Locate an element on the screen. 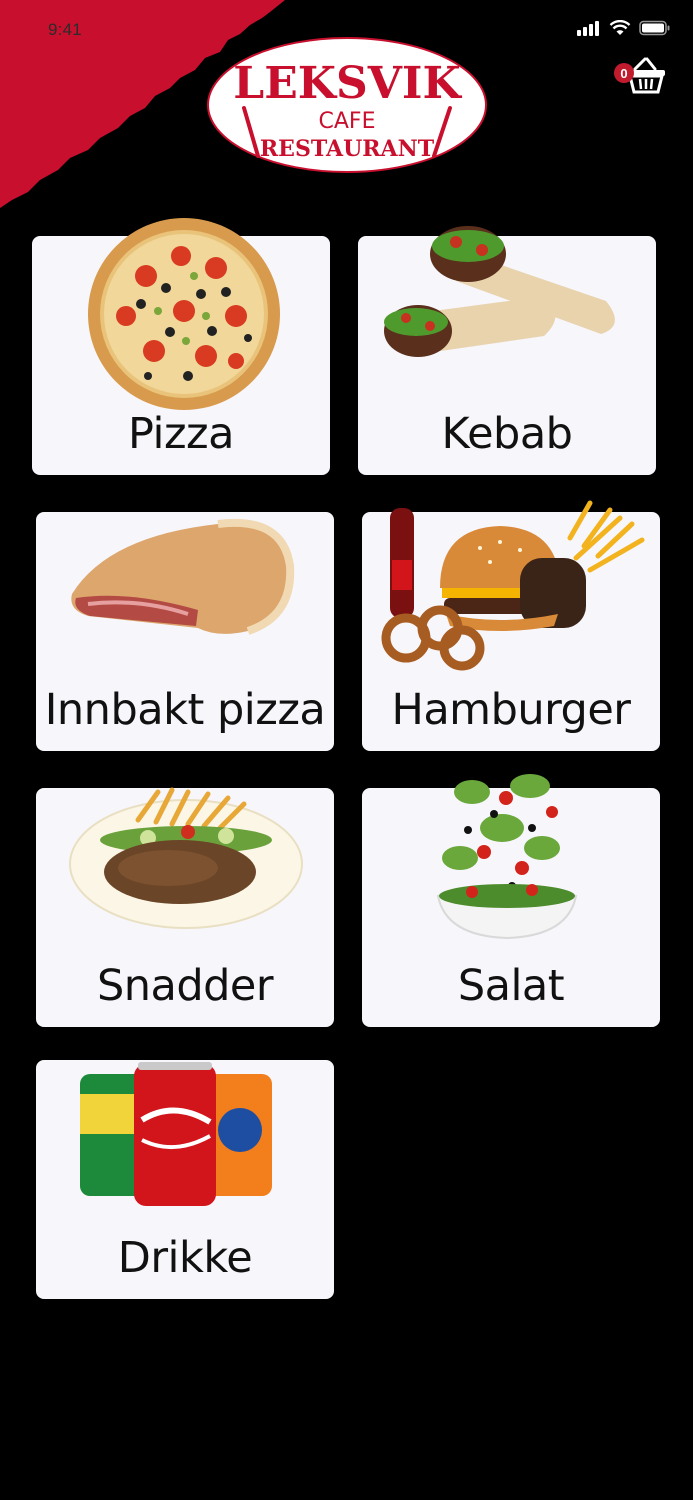 The width and height of the screenshot is (693, 1500). salad-bowl-image is located at coordinates (507, 857).